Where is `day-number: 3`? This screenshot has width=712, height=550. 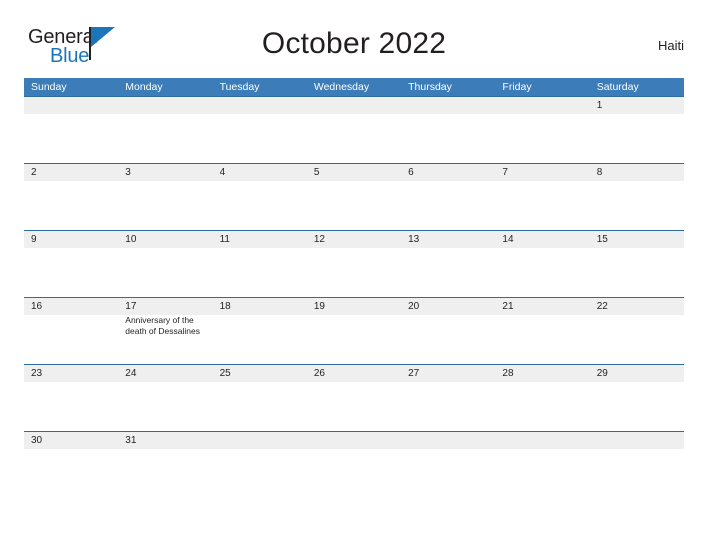 day-number: 3 is located at coordinates (128, 172).